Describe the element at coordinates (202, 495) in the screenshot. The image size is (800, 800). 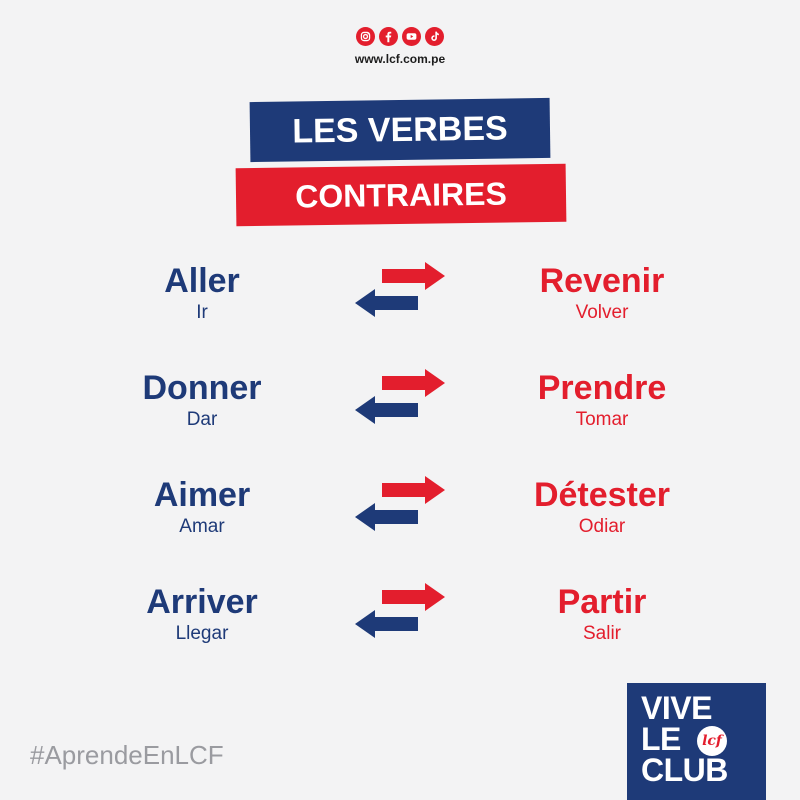
I see `french-verb: Aimer` at that location.